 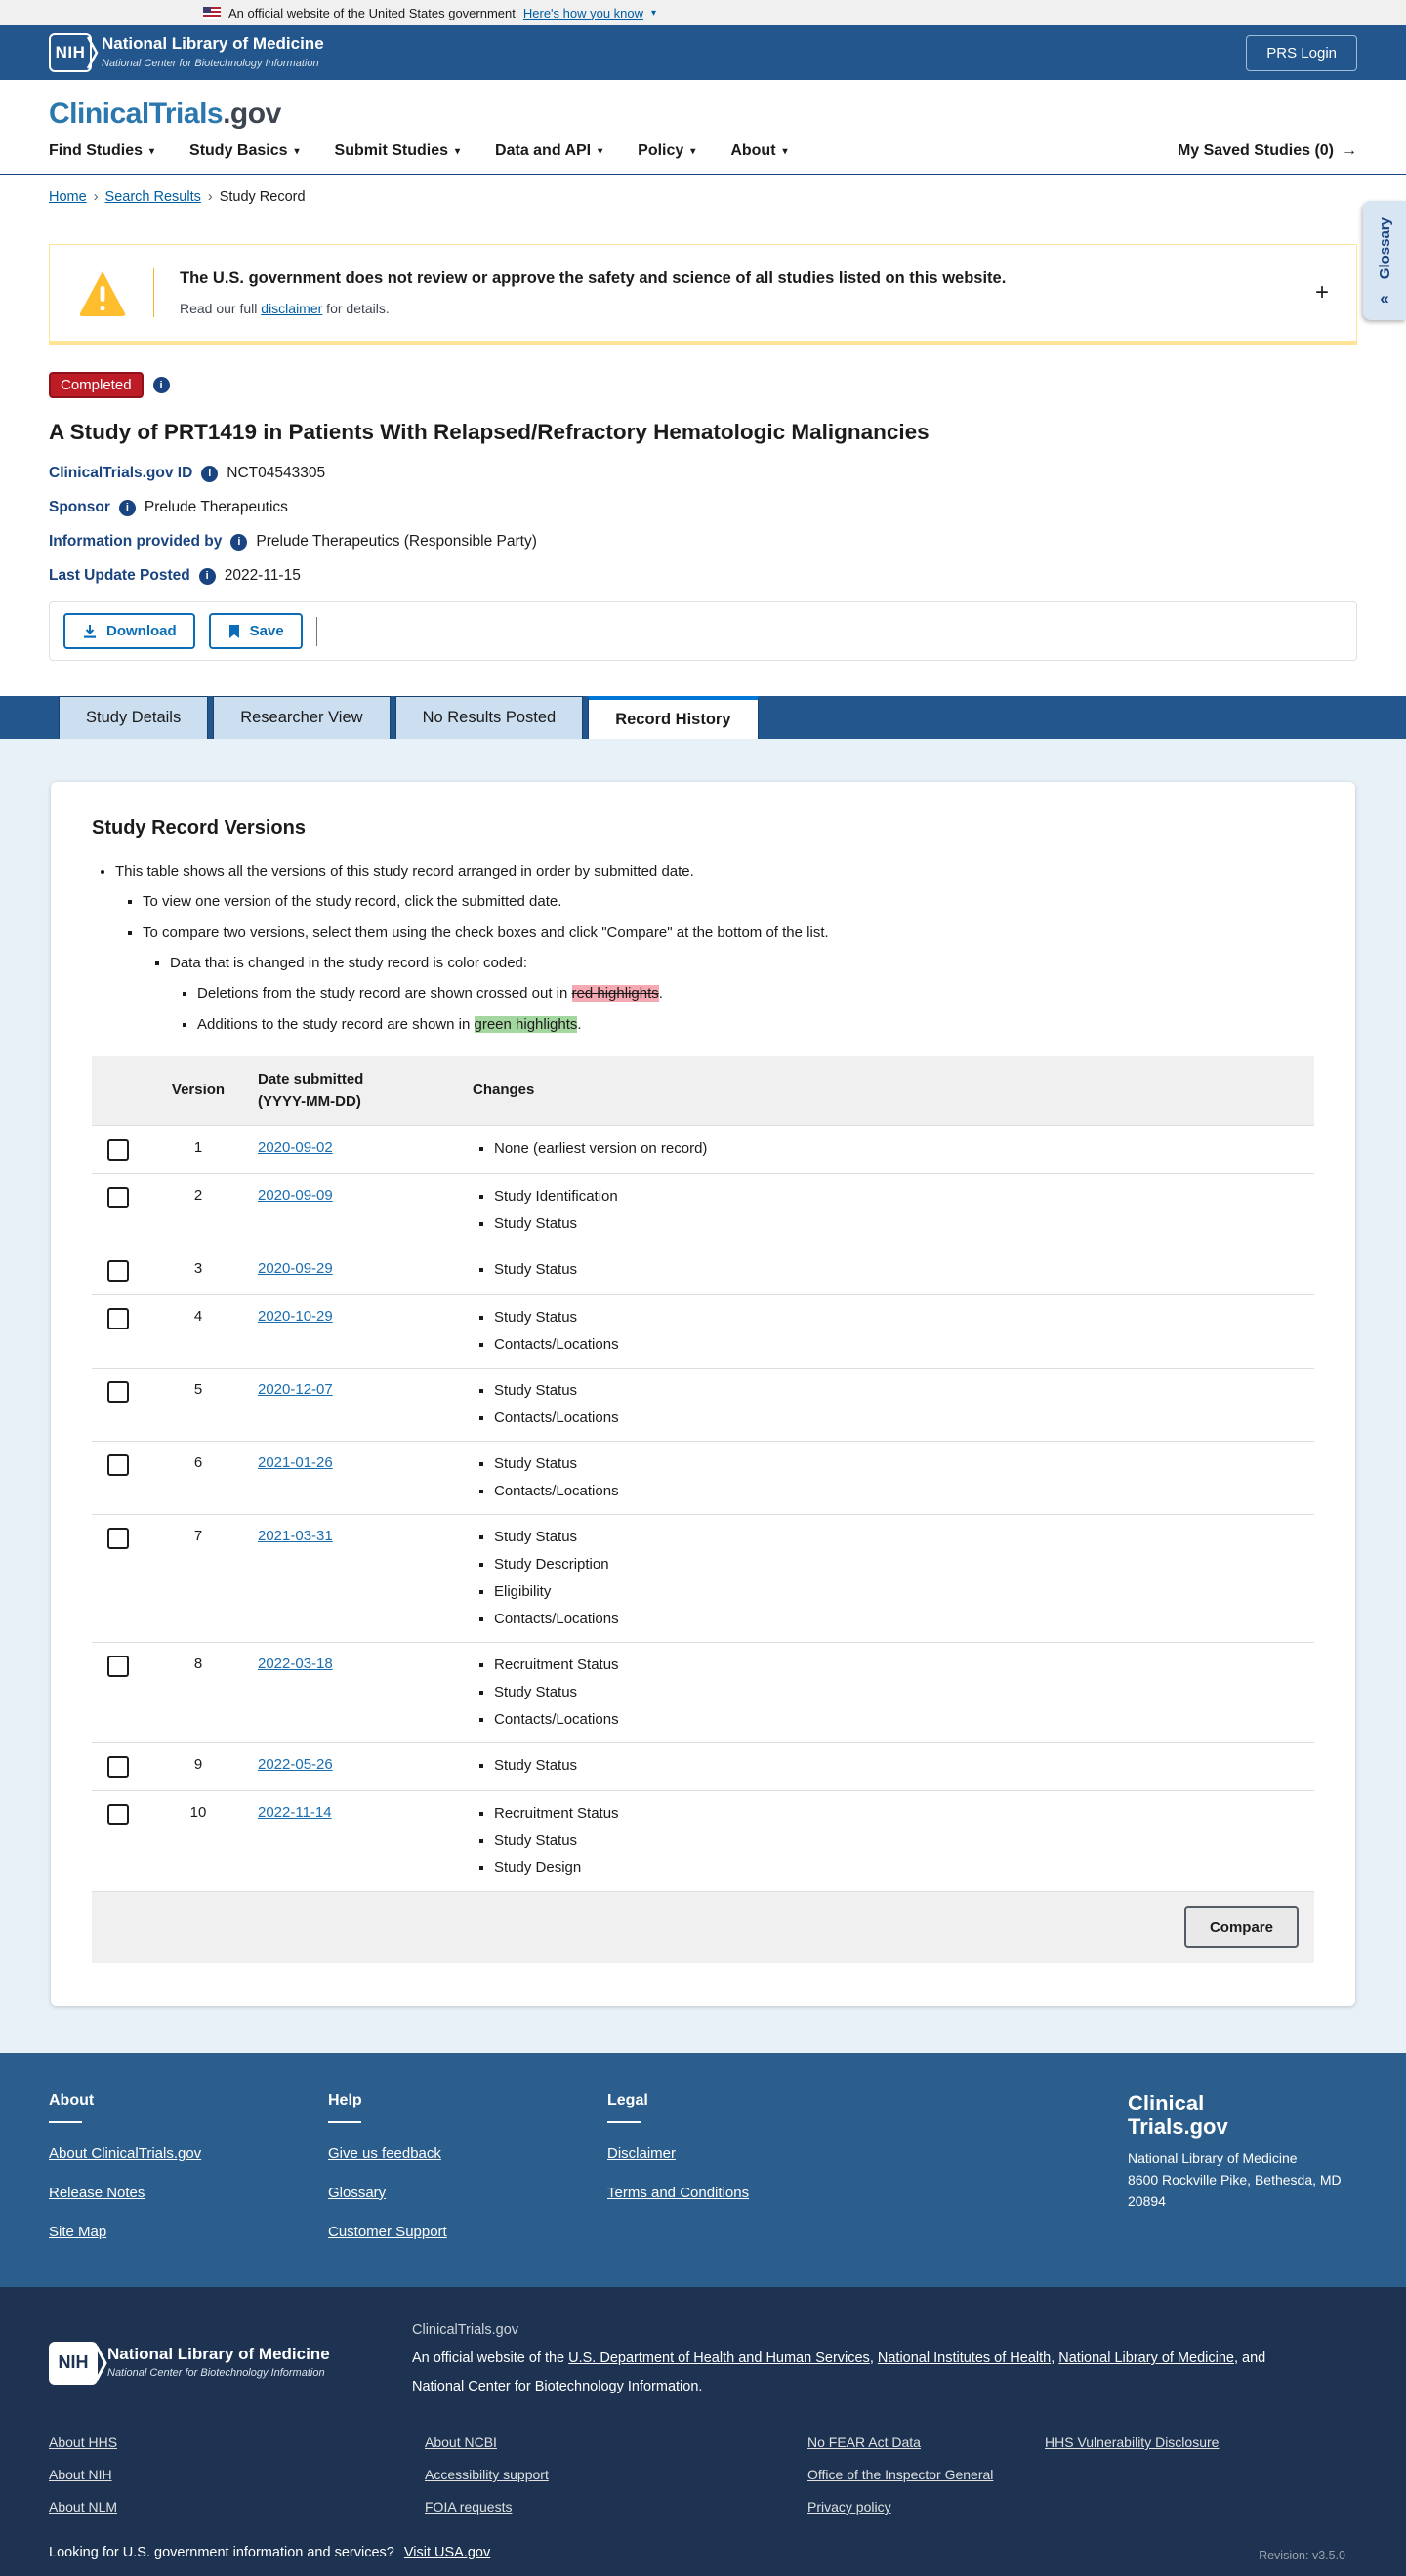 What do you see at coordinates (255, 631) in the screenshot?
I see `save-button: Save` at bounding box center [255, 631].